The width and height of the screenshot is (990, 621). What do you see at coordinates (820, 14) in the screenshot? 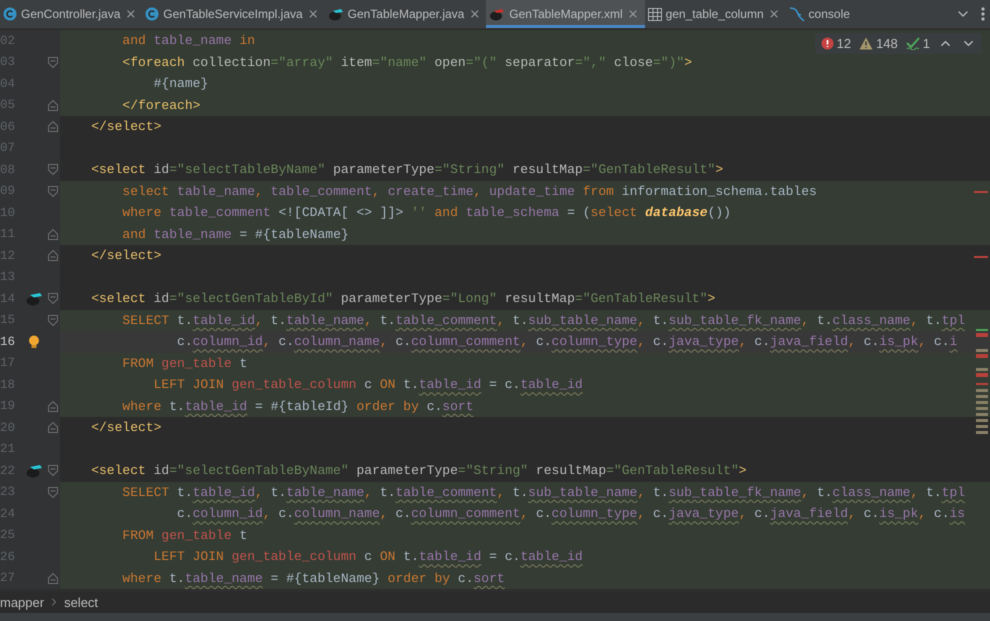
I see `editor-tab: console` at bounding box center [820, 14].